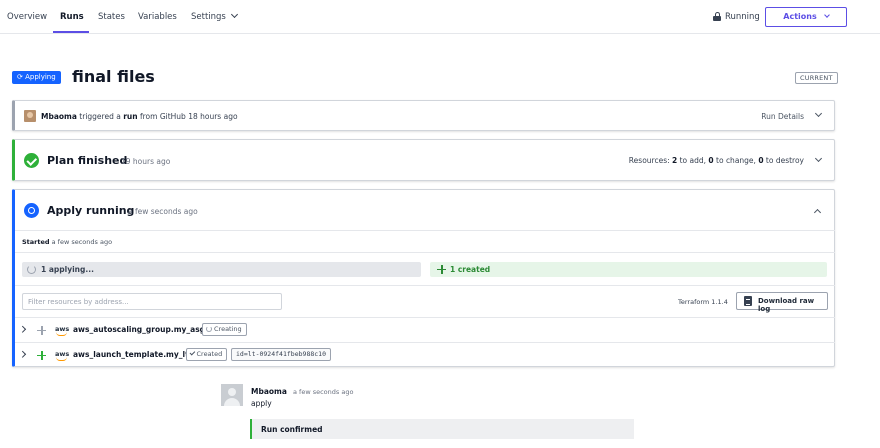 This screenshot has height=448, width=880. I want to click on resource-address: aws_launch_template.my_lt, so click(131, 354).